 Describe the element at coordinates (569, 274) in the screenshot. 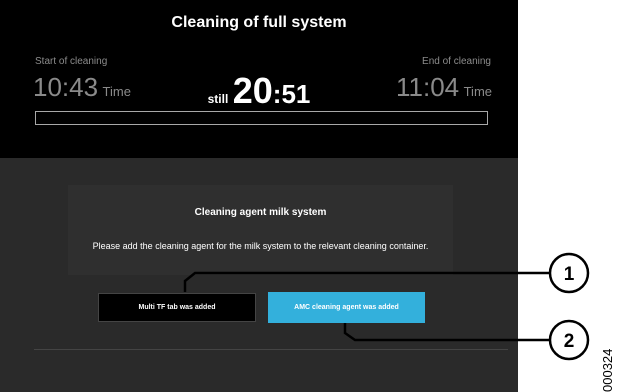

I see `callout-1-number: 1` at that location.